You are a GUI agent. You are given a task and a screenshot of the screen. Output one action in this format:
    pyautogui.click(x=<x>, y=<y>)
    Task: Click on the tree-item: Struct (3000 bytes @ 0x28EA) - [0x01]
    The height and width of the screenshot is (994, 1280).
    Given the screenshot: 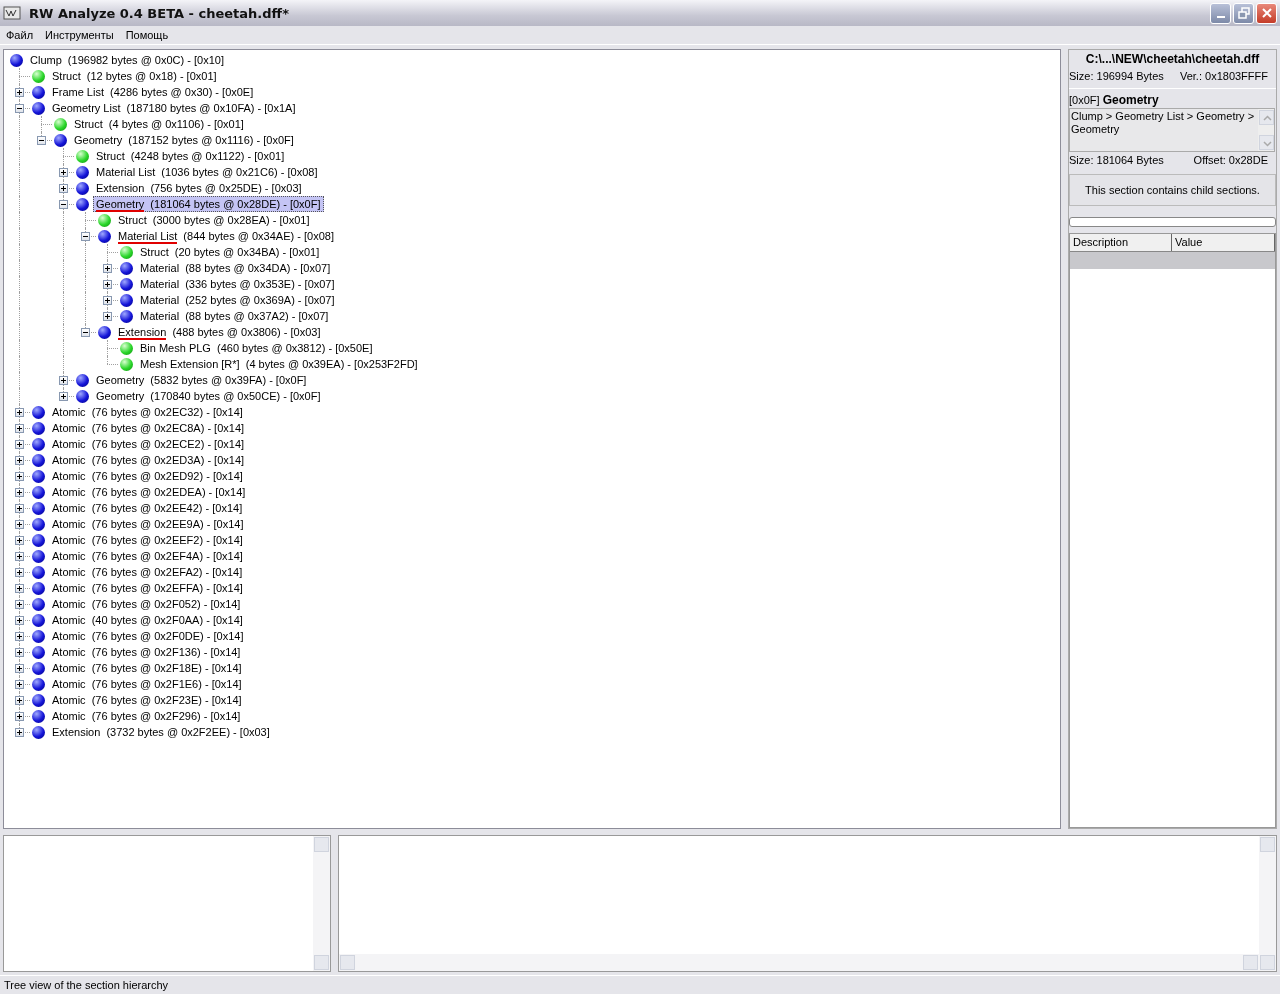 What is the action you would take?
    pyautogui.click(x=214, y=220)
    